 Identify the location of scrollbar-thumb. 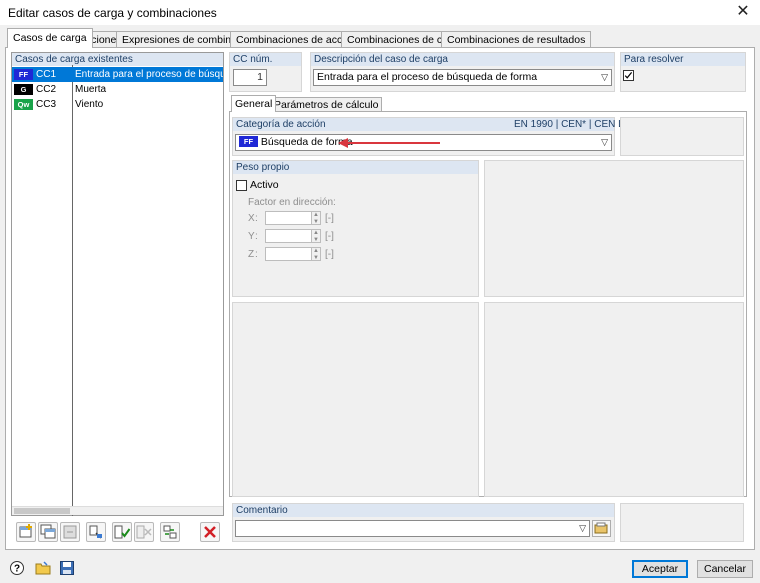
(42, 511).